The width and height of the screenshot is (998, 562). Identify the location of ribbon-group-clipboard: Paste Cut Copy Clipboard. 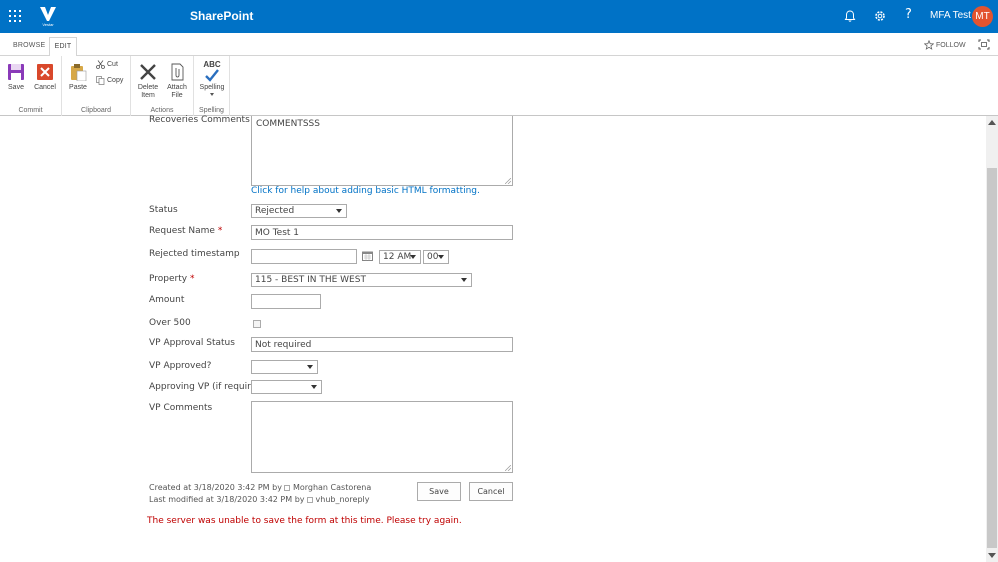
(96, 86).